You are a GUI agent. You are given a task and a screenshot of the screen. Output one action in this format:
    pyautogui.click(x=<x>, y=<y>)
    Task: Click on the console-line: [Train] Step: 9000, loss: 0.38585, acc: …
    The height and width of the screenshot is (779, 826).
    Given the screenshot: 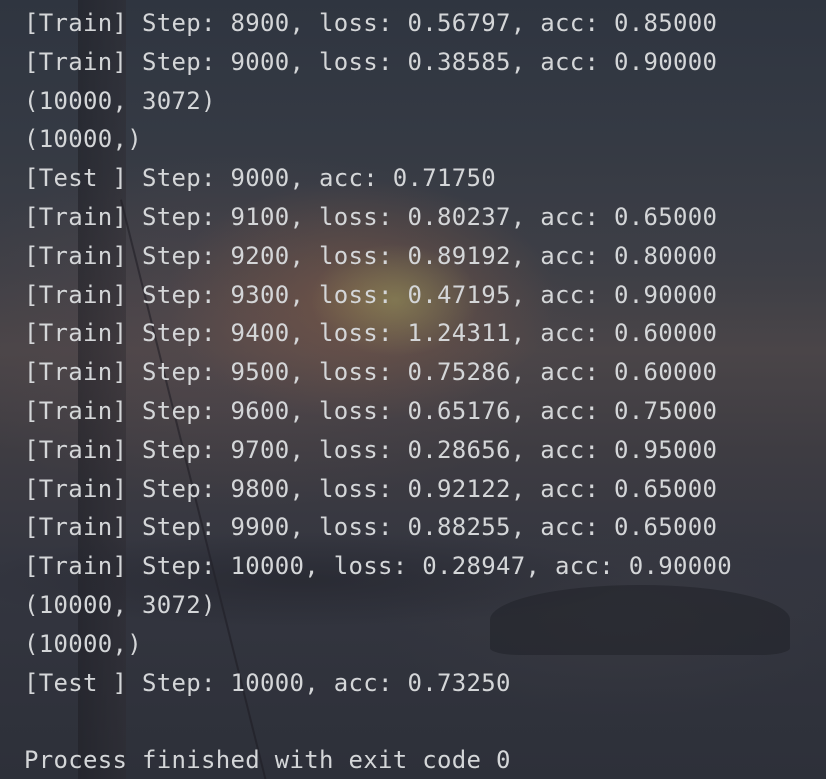 What is the action you would take?
    pyautogui.click(x=371, y=61)
    